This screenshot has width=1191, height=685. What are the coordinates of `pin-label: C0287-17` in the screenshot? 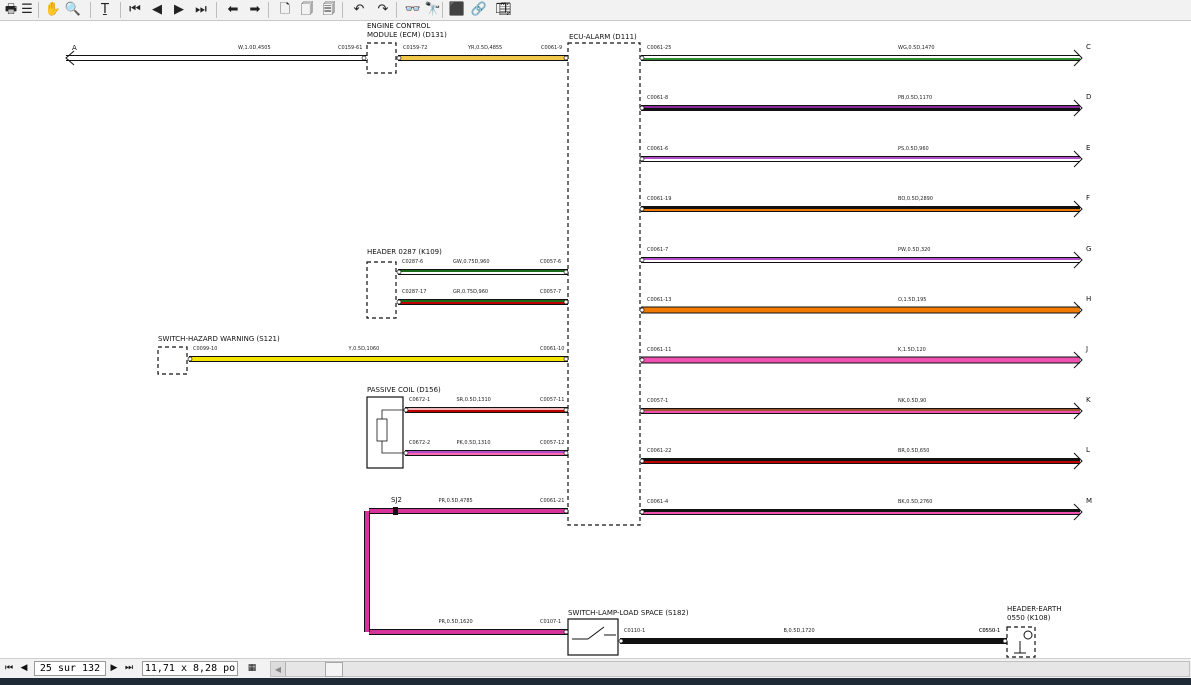 It's located at (414, 292).